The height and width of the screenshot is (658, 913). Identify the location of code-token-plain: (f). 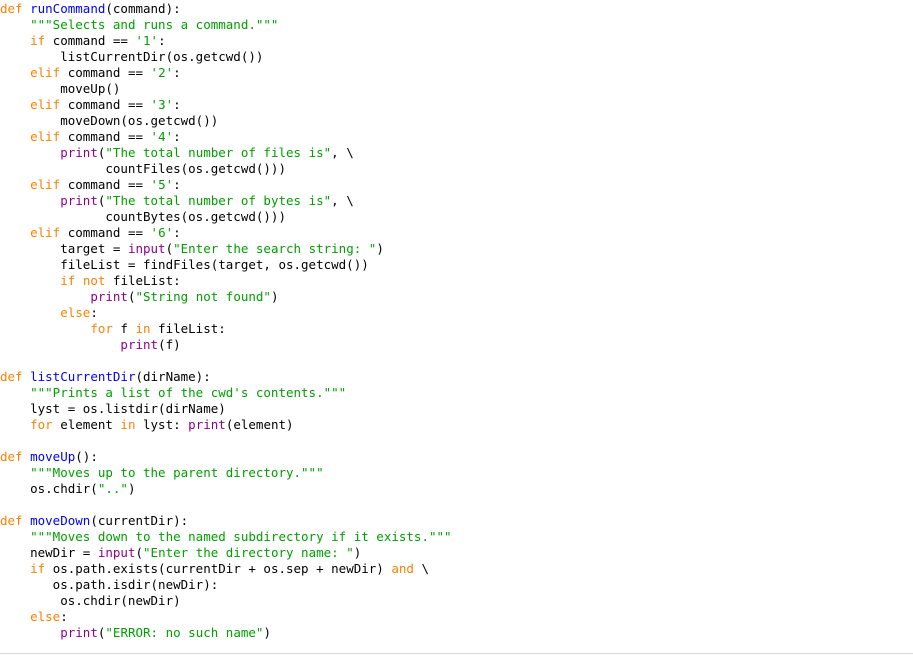
(169, 344).